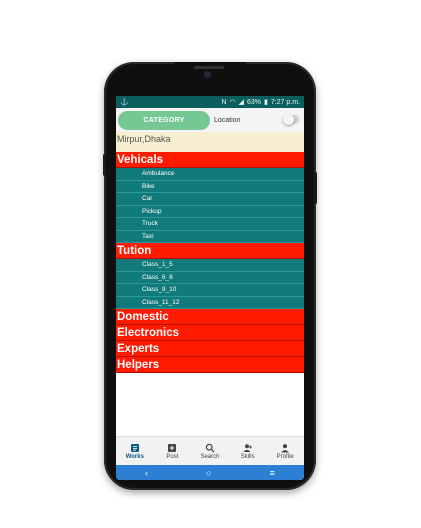 The width and height of the screenshot is (421, 528). What do you see at coordinates (210, 160) in the screenshot?
I see `category-header-vehicals: Vehicals` at bounding box center [210, 160].